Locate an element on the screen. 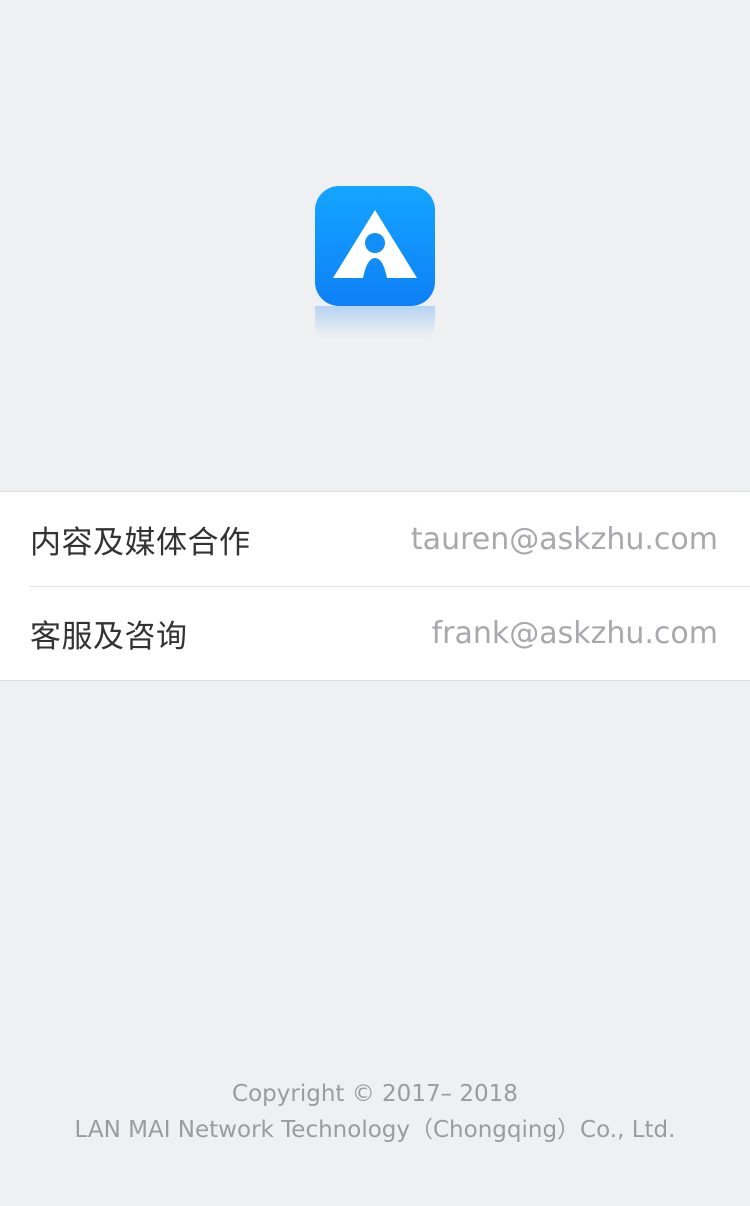 Image resolution: width=750 pixels, height=1206 pixels. contact-email: tauren@askzhu.com is located at coordinates (564, 539).